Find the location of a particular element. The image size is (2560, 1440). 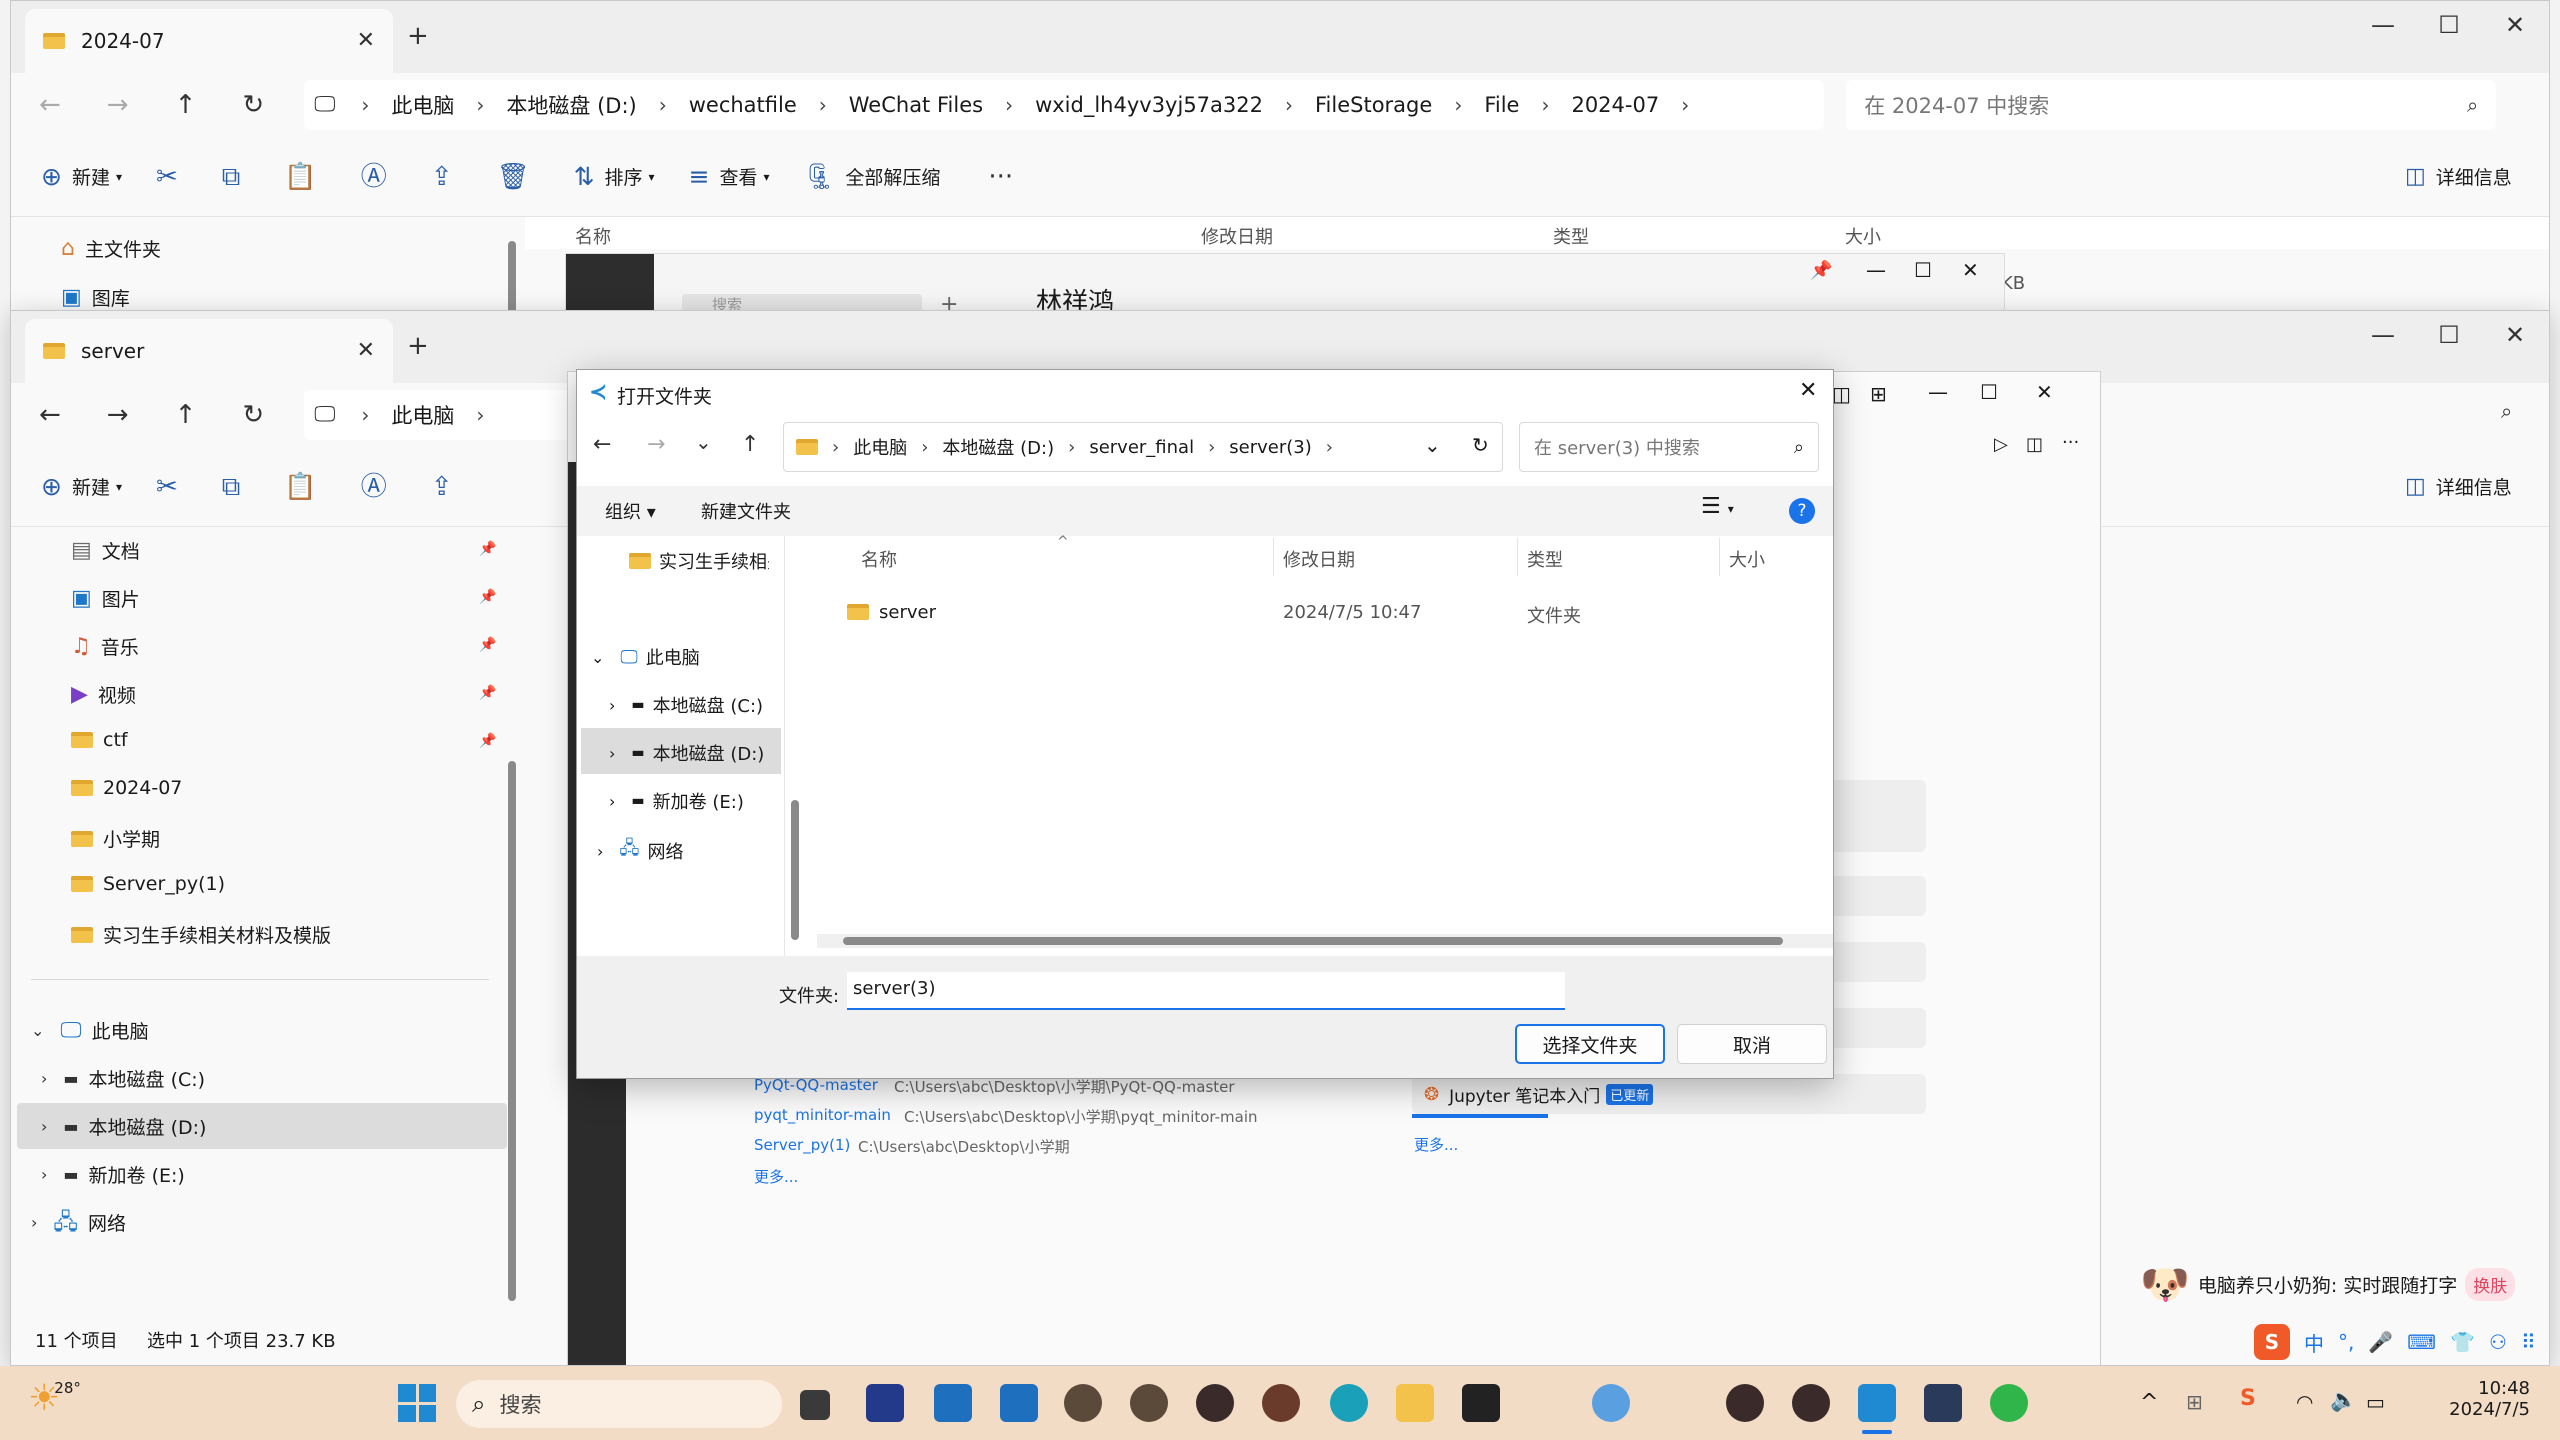

minimize-icon: — is located at coordinates (2383, 335).